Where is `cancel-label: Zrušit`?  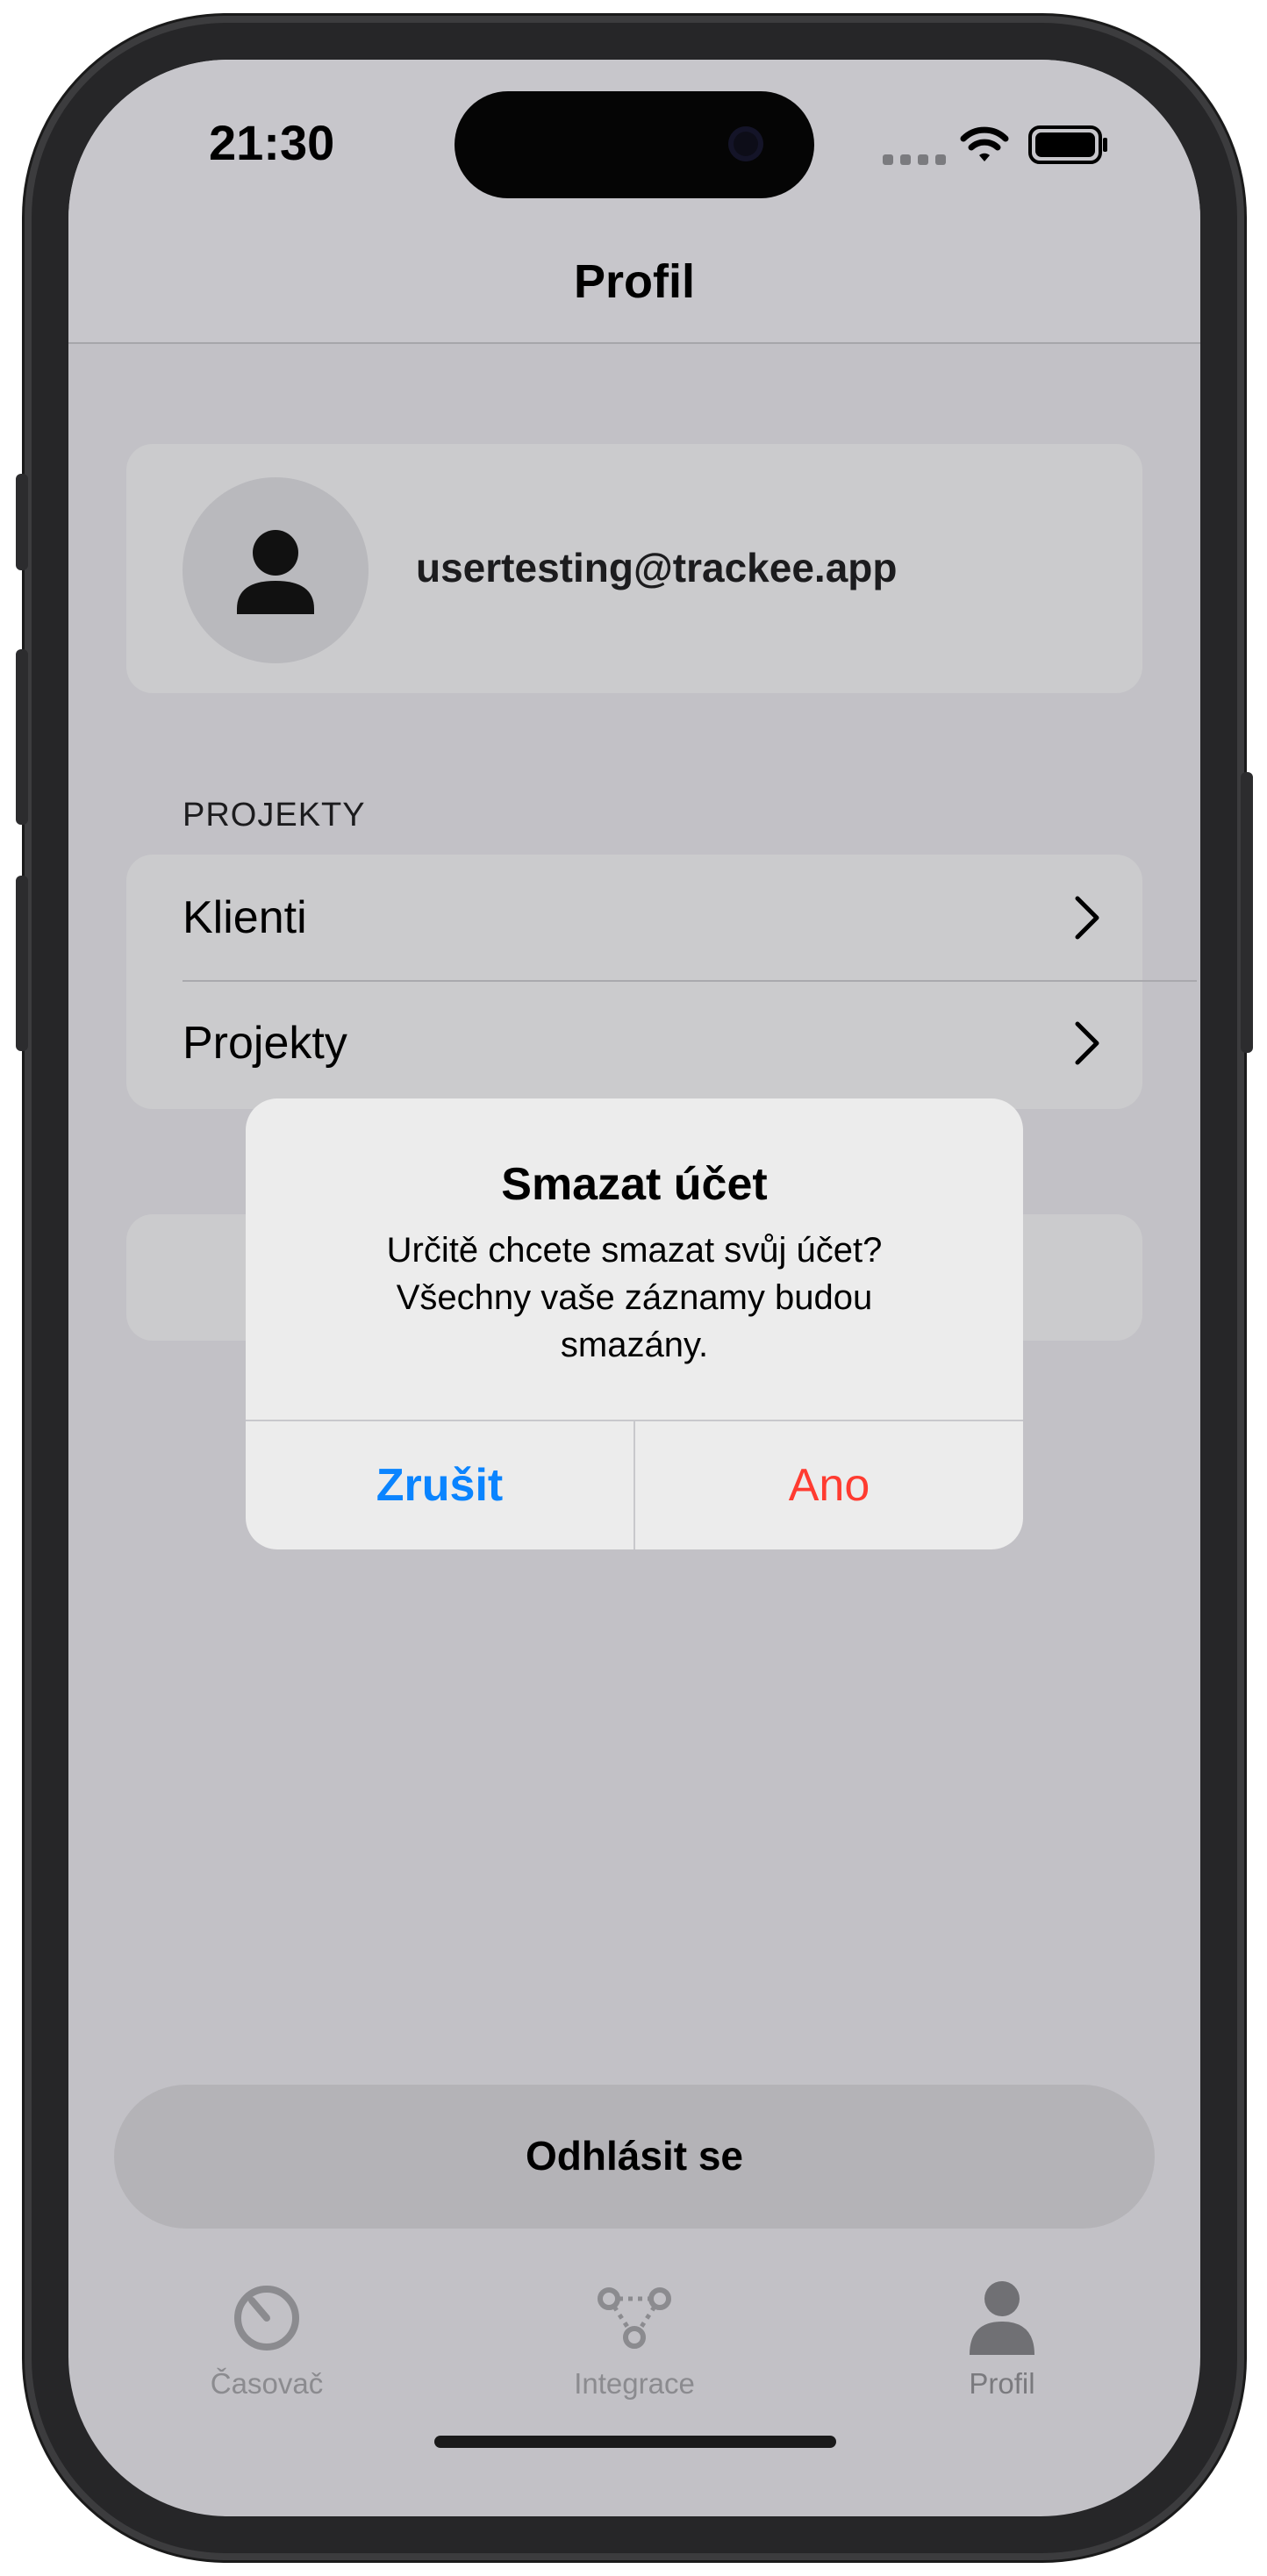
cancel-label: Zrušit is located at coordinates (440, 1485).